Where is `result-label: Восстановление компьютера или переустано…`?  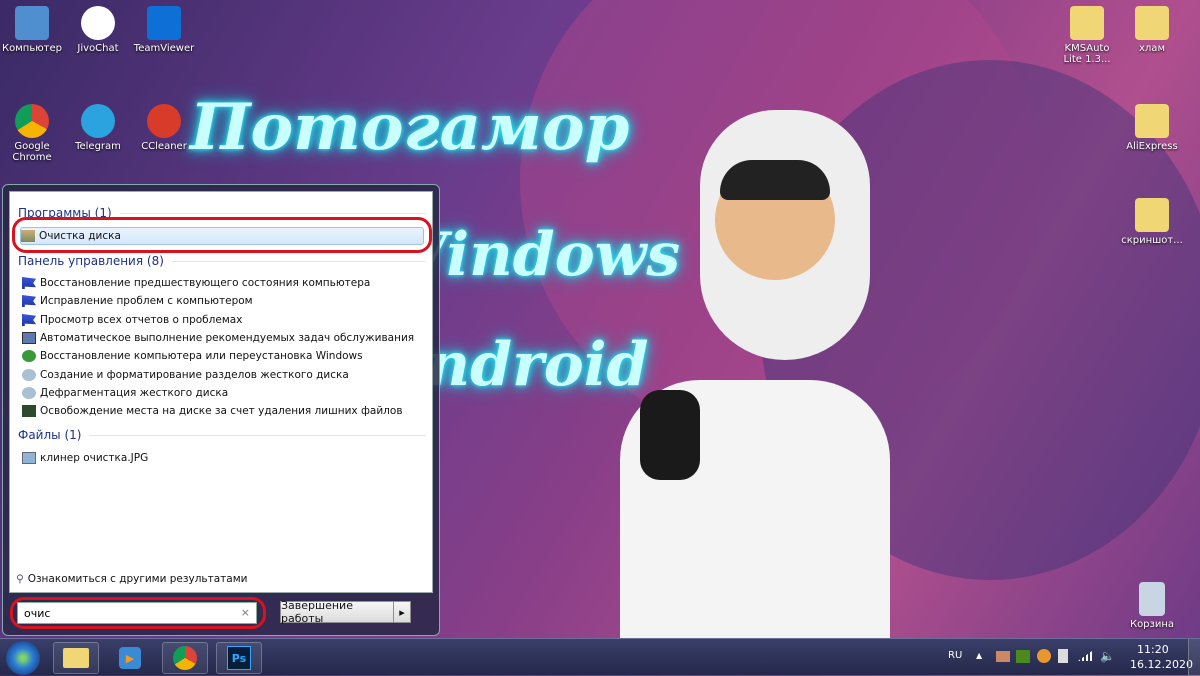 result-label: Восстановление компьютера или переустано… is located at coordinates (201, 356).